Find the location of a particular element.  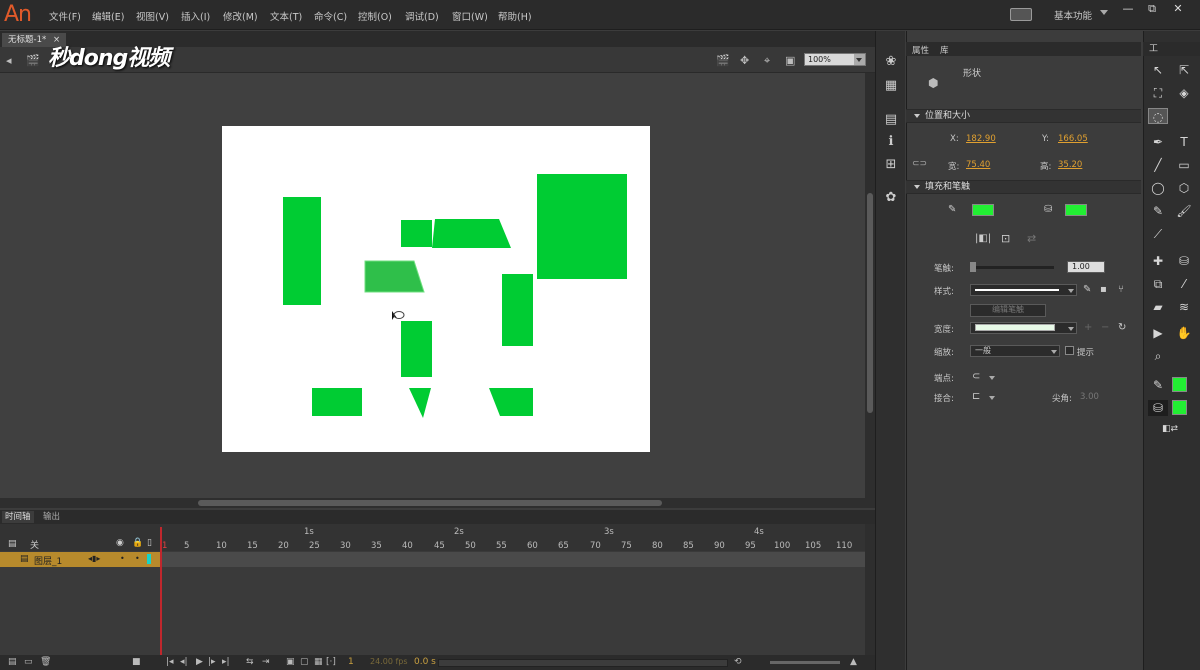

outline-icon: ▯ is located at coordinates (149, 543).